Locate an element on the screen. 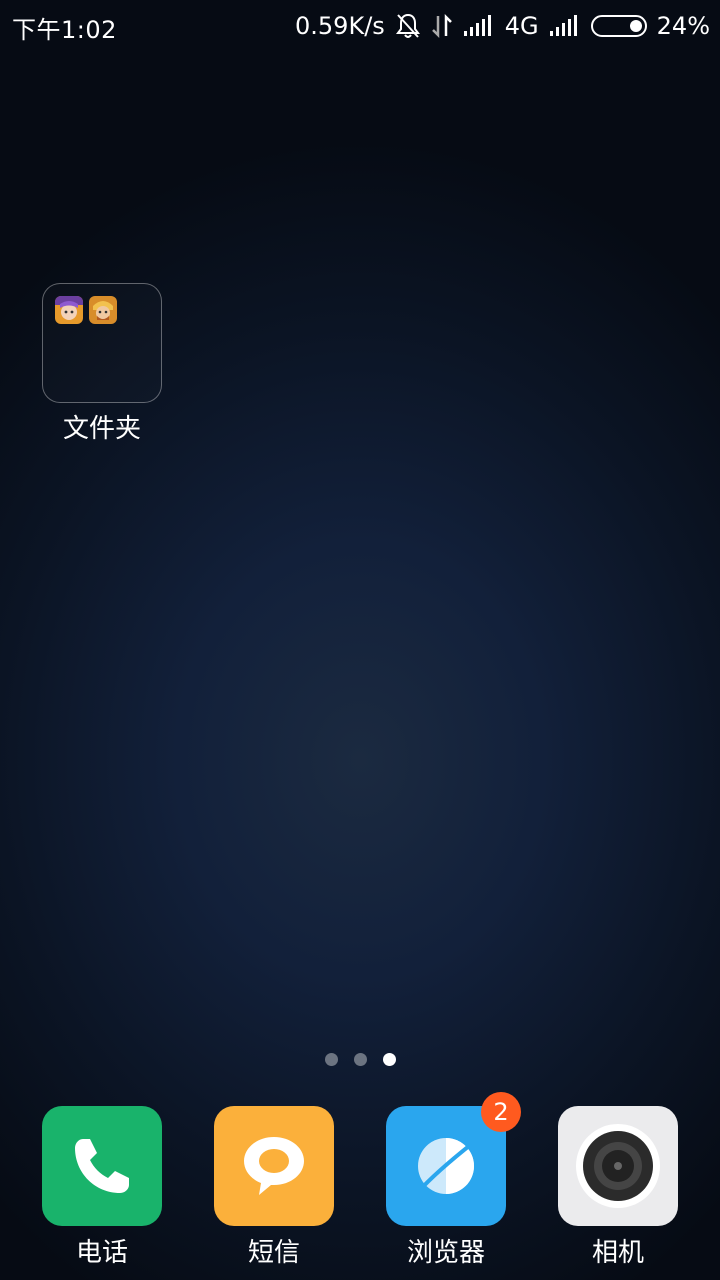 The height and width of the screenshot is (1280, 720). network-type: 4G is located at coordinates (521, 26).